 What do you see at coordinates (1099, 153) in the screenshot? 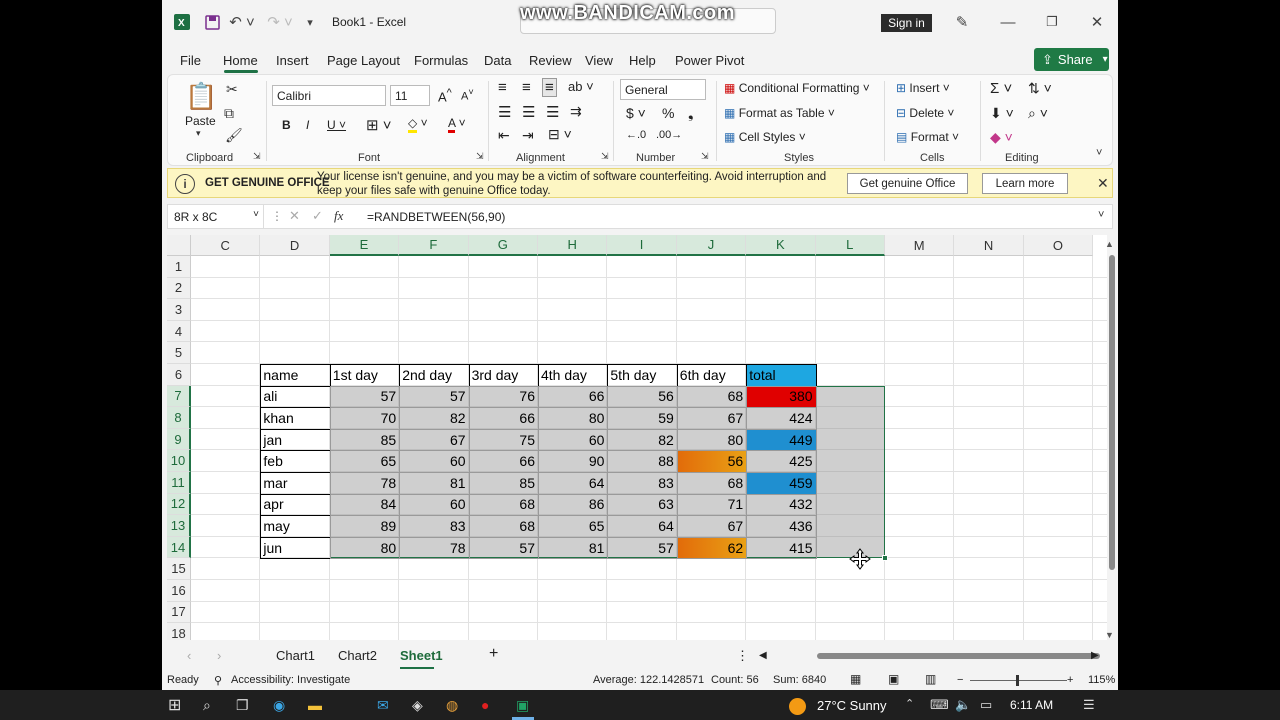
I see `collapse-ribbon-icon: ˅` at bounding box center [1099, 153].